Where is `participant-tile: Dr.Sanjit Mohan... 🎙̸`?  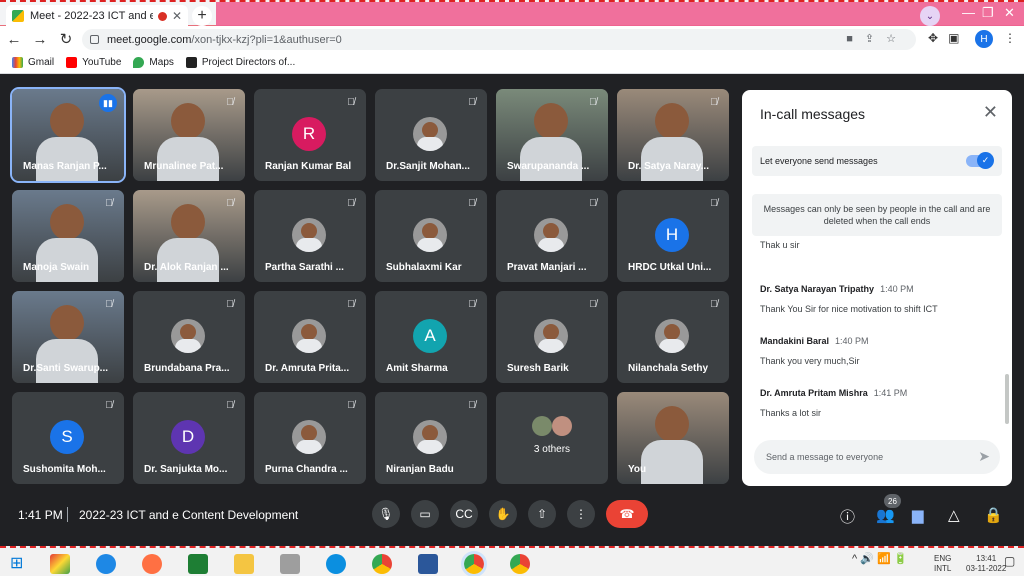 participant-tile: Dr.Sanjit Mohan... 🎙̸ is located at coordinates (431, 135).